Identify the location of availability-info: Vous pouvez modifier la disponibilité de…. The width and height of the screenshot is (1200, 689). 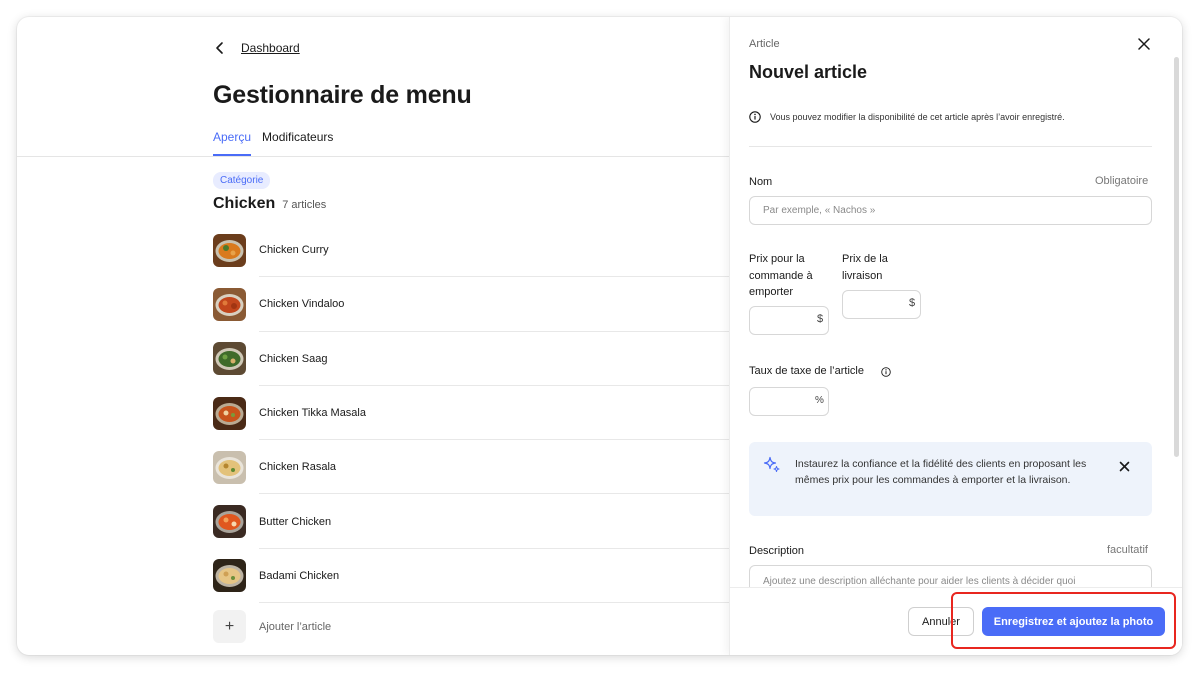
(907, 117).